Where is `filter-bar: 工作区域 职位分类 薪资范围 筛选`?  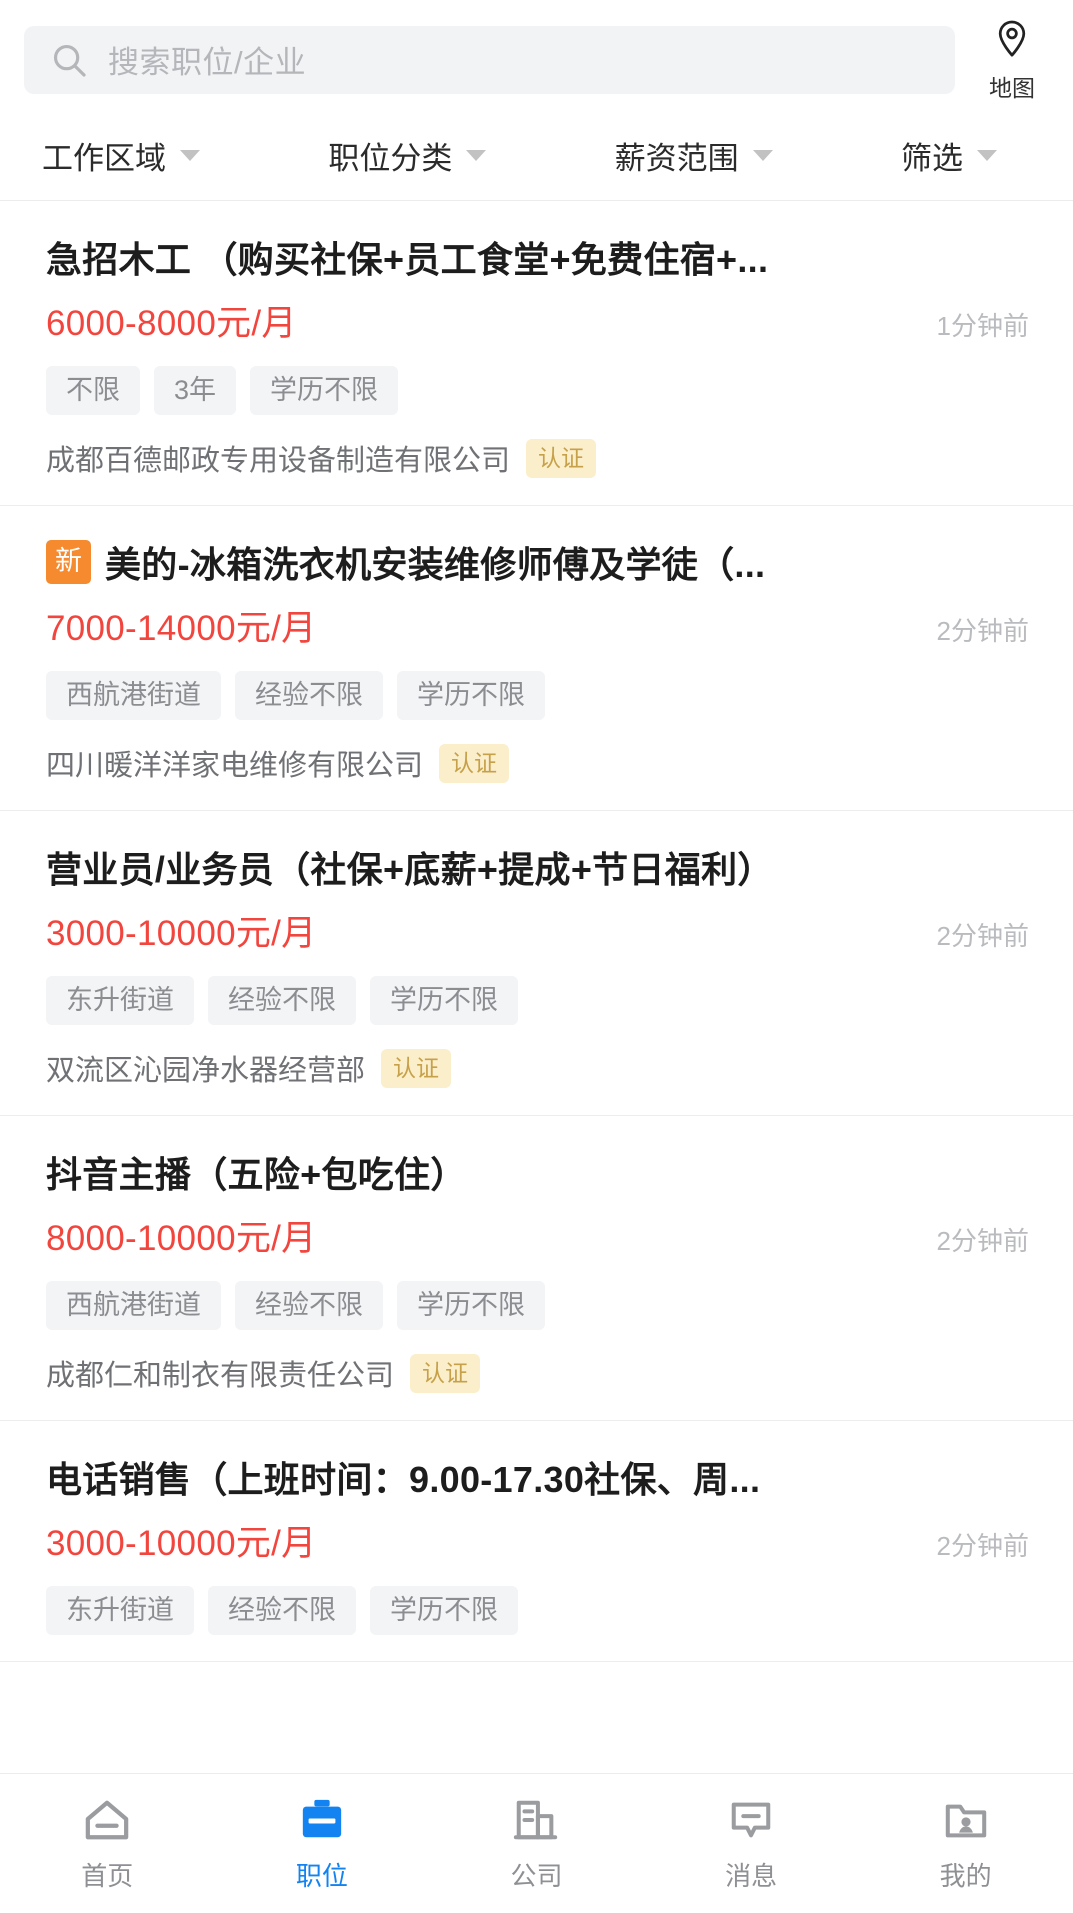 filter-bar: 工作区域 职位分类 薪资范围 筛选 is located at coordinates (536, 159).